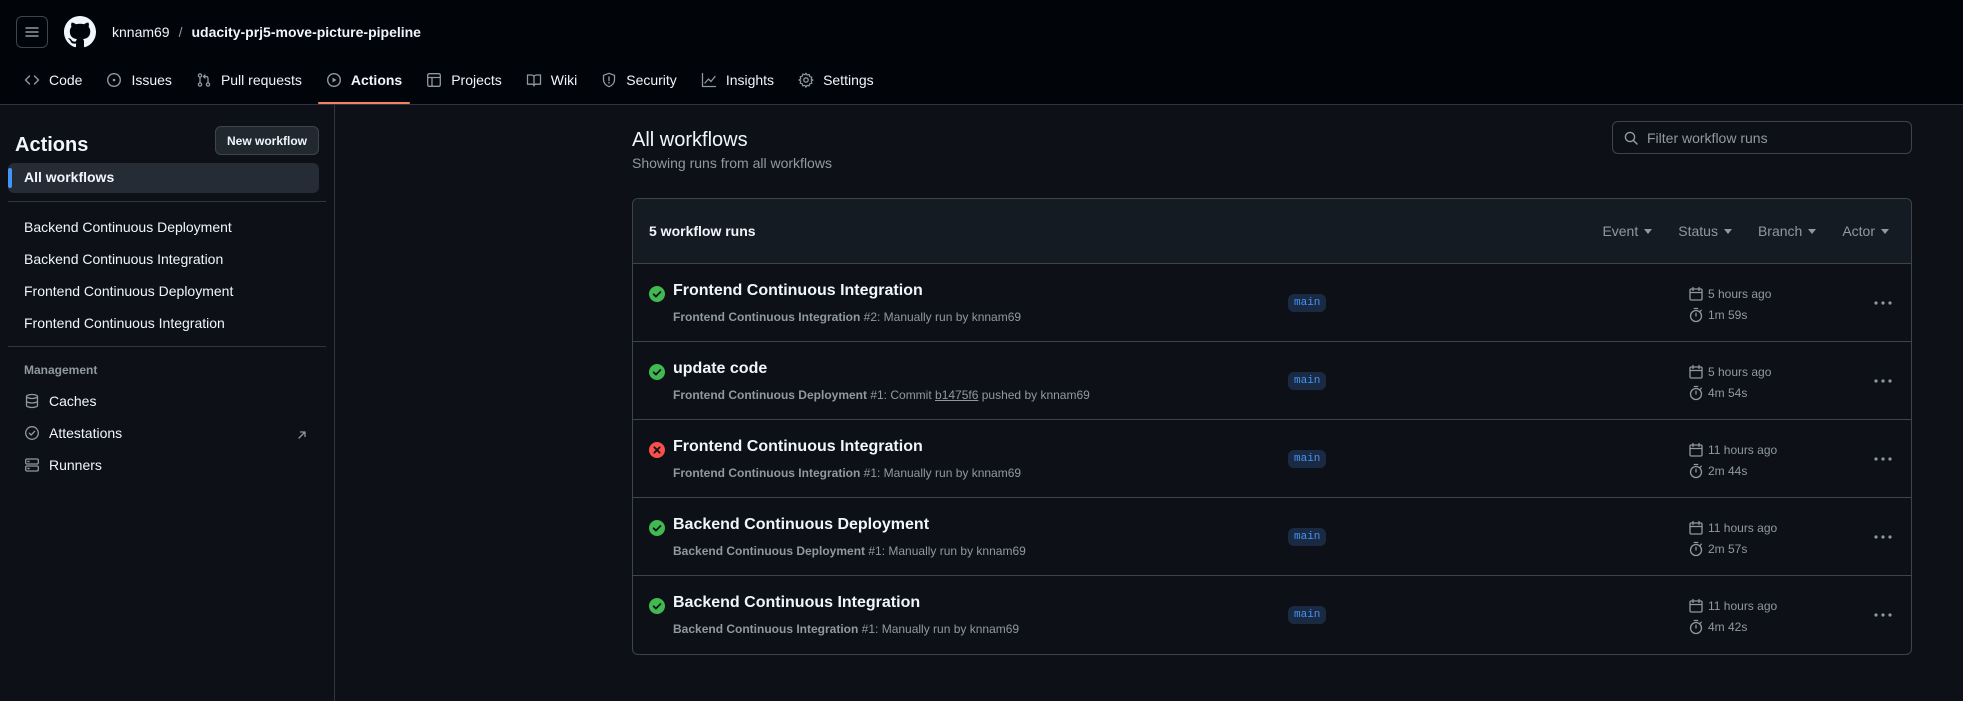 Image resolution: width=1963 pixels, height=701 pixels. Describe the element at coordinates (305, 32) in the screenshot. I see `repo-name-link: udacity-prj5-move-picture-pipeline` at that location.